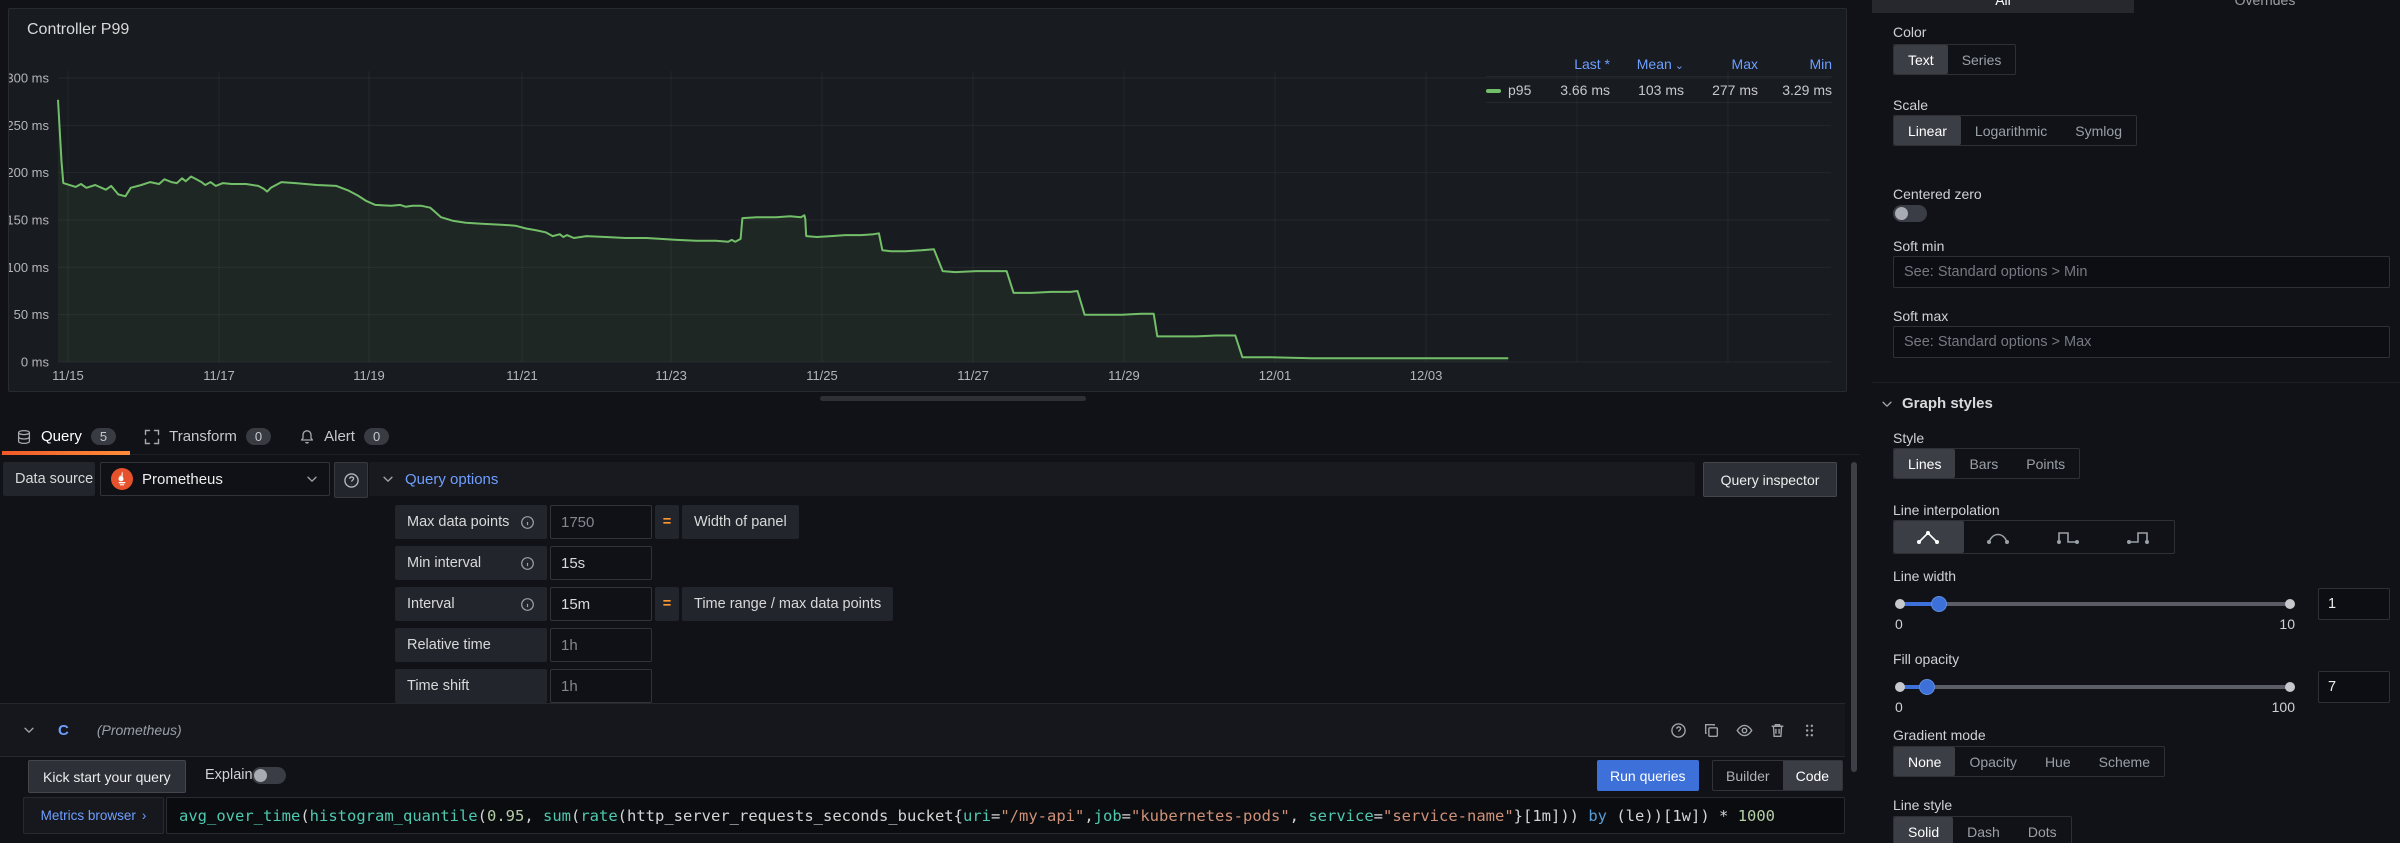 The image size is (2400, 843). I want to click on scrollbar-thumb, so click(1854, 617).